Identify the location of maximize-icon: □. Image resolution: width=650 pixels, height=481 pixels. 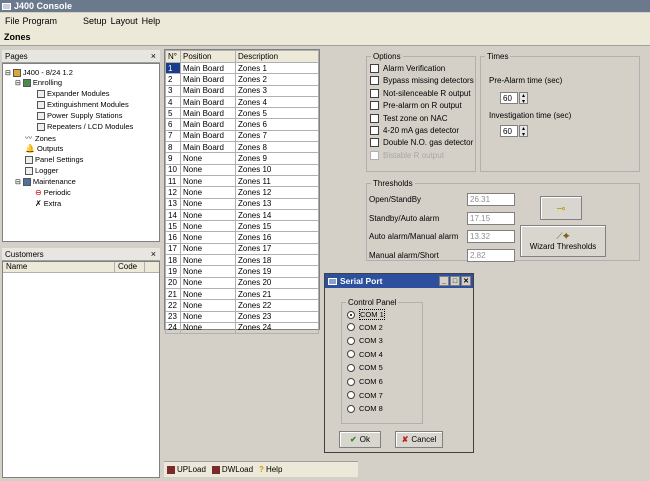
(455, 281).